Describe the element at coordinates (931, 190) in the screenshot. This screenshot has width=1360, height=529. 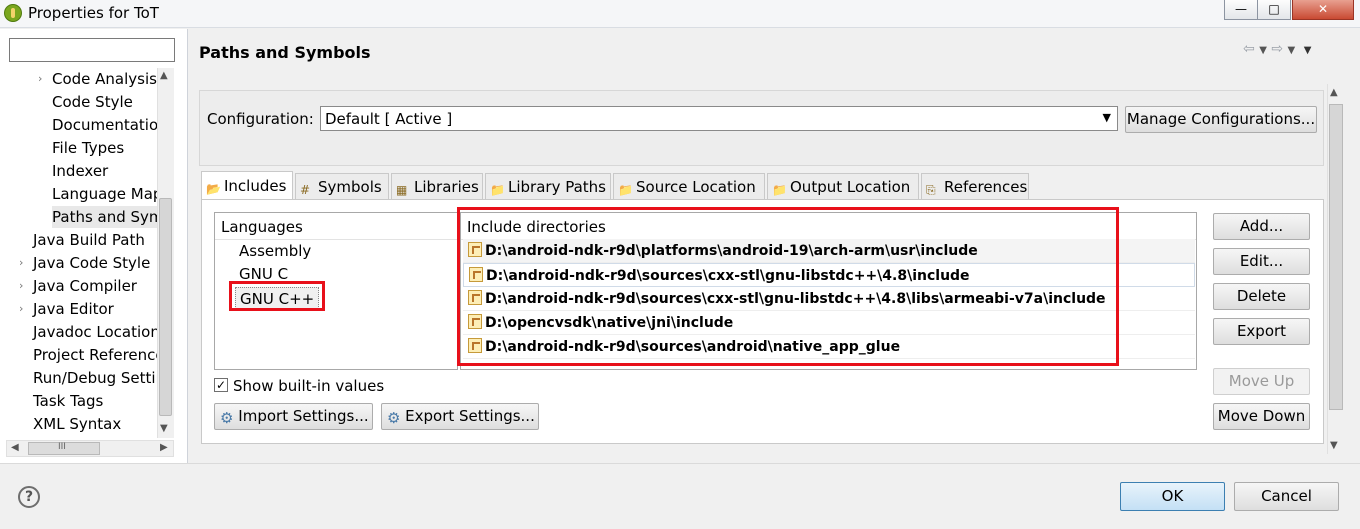
I see `reference-icon: ⎘` at that location.